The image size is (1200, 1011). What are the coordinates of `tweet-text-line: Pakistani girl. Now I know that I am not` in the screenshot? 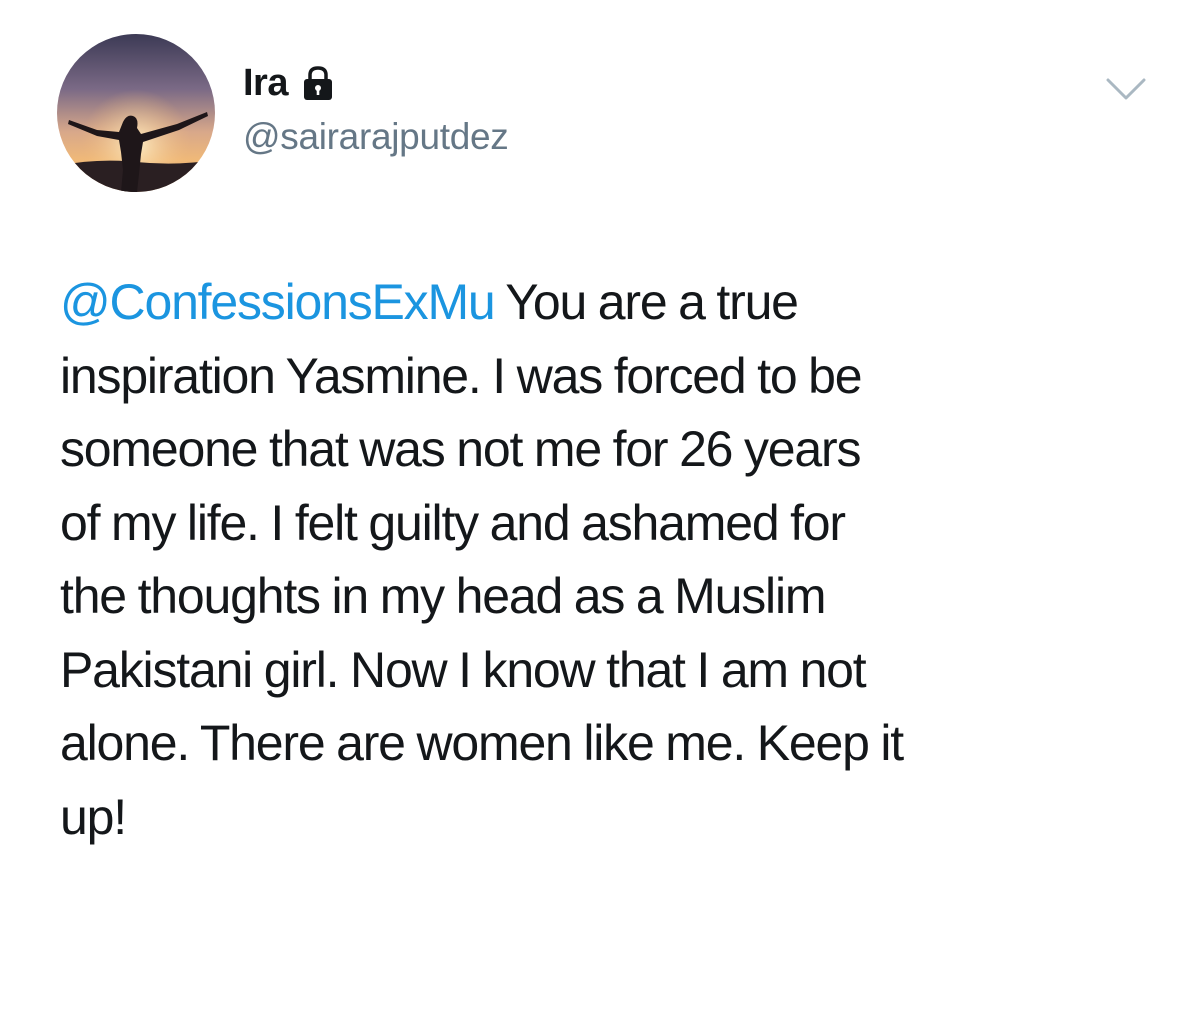 It's located at (463, 669).